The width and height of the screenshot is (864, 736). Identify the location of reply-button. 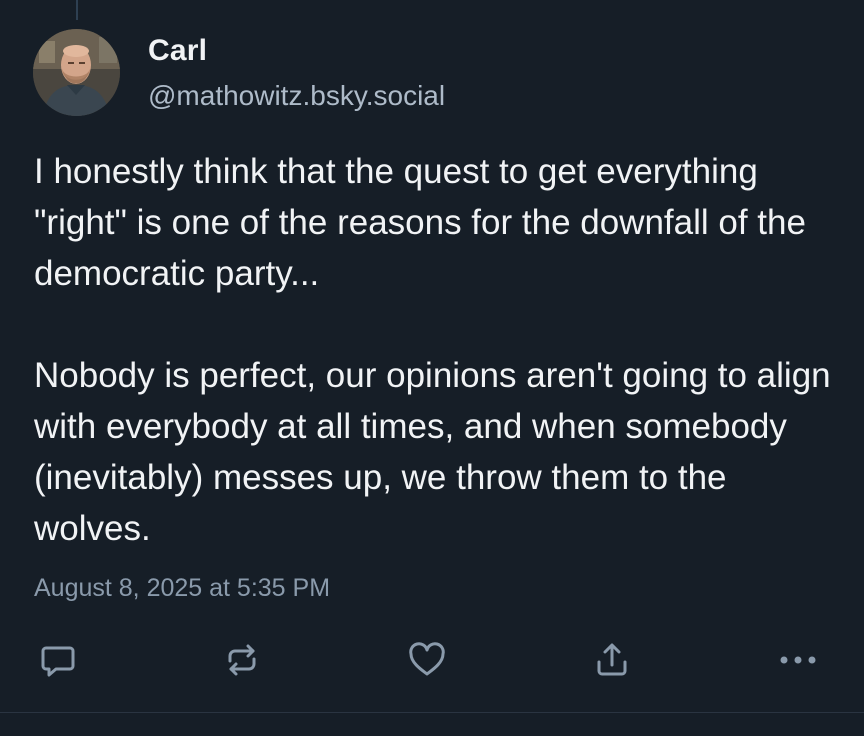
(58, 660).